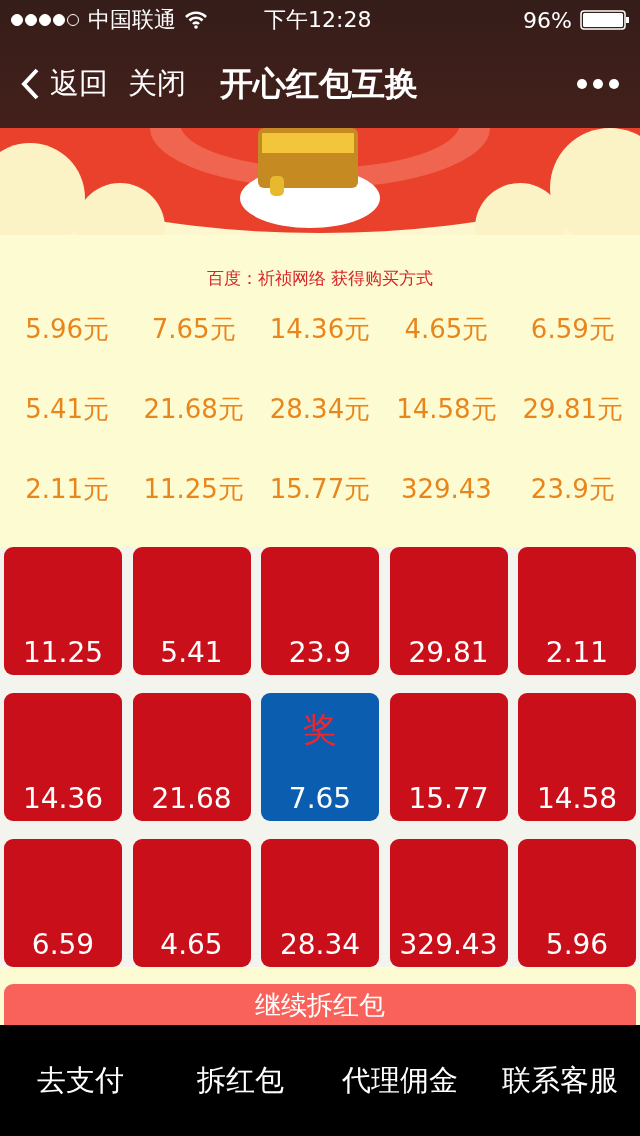 This screenshot has height=1136, width=640. What do you see at coordinates (191, 757) in the screenshot?
I see `envelope-card: 21.68` at bounding box center [191, 757].